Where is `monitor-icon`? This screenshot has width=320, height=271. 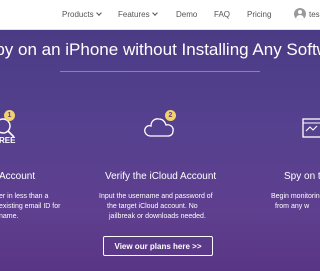 monitor-icon is located at coordinates (311, 128).